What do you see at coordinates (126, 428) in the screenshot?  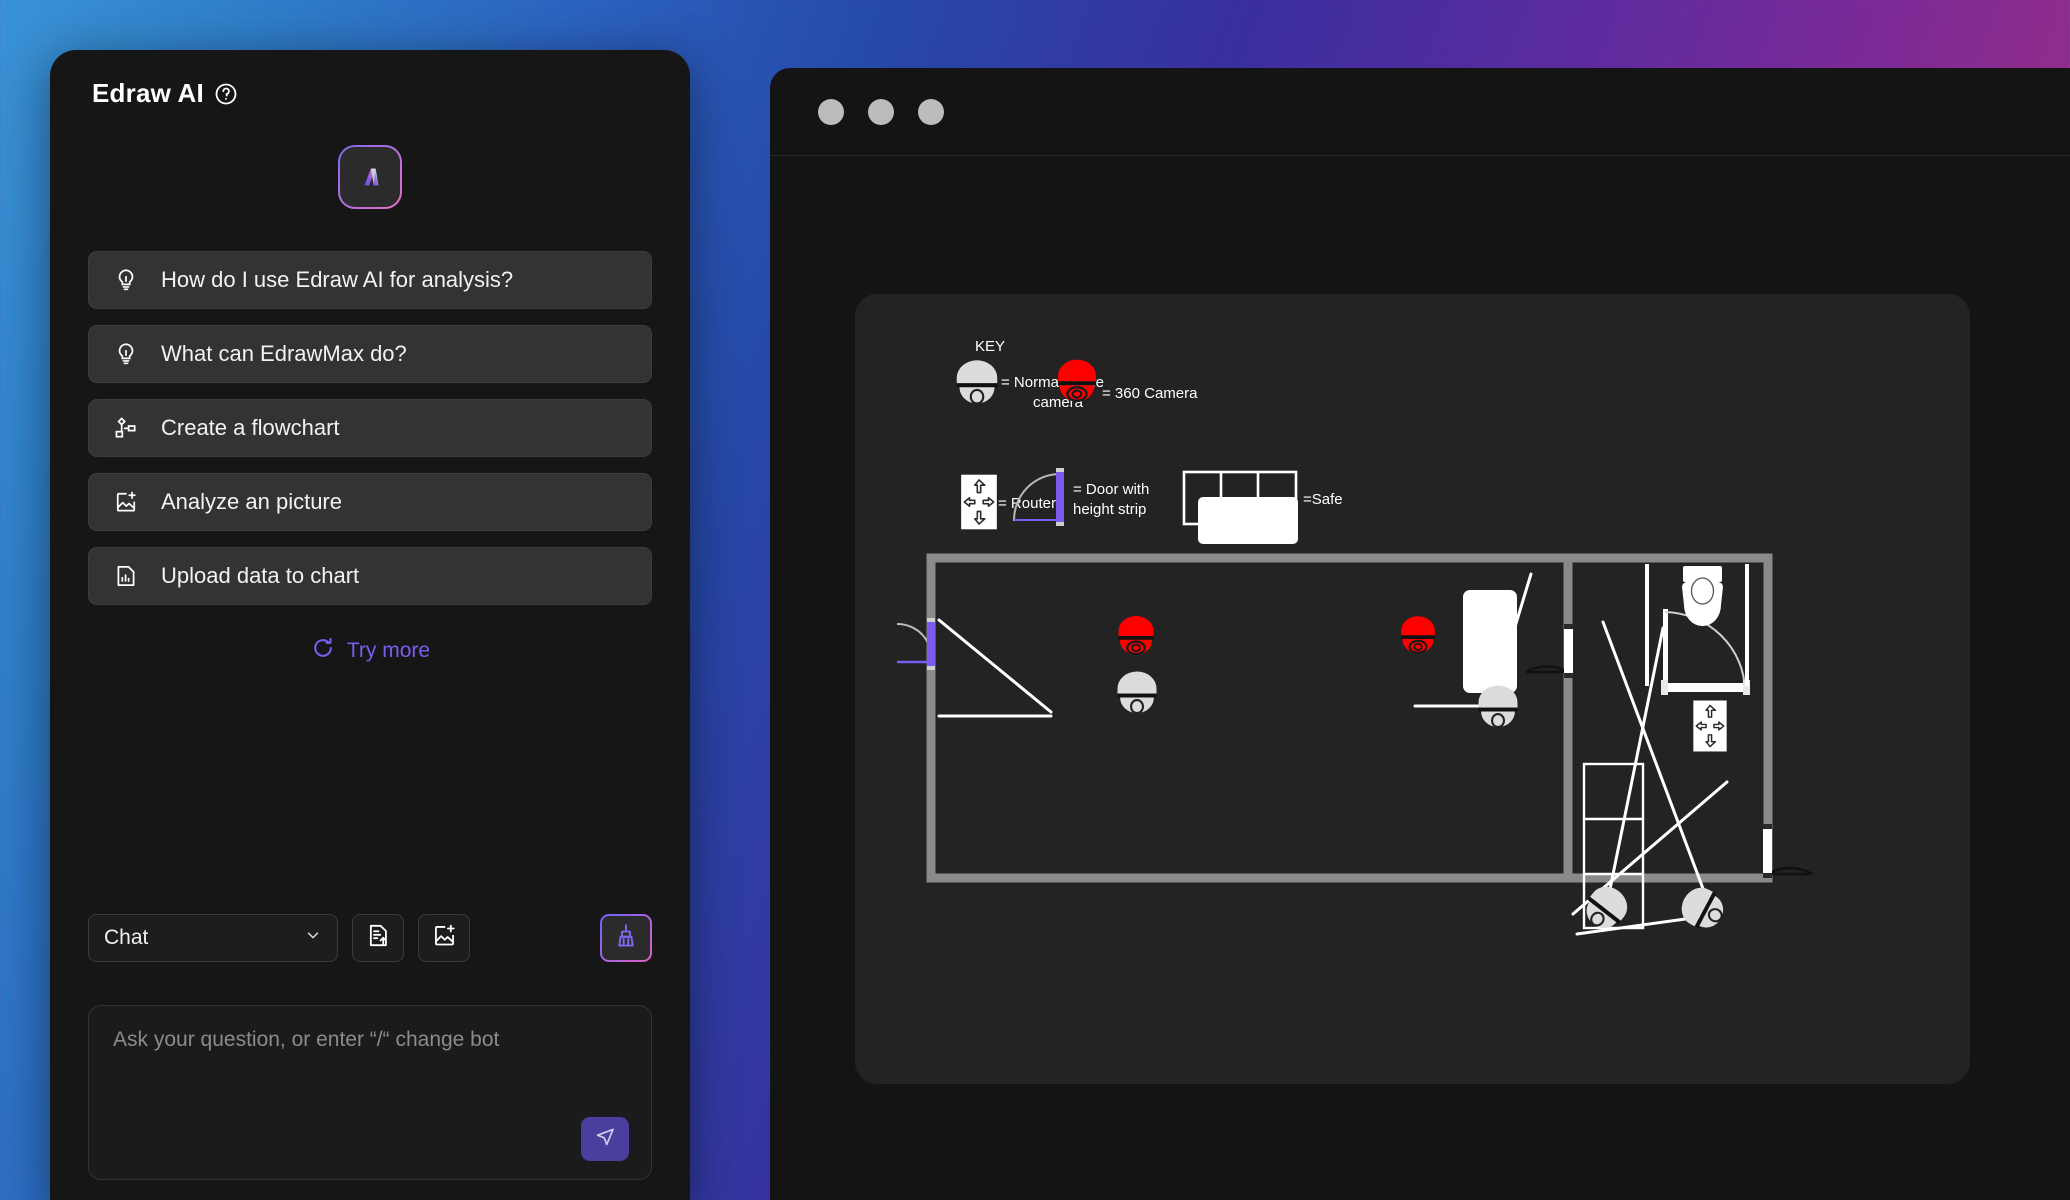 I see `flowchart-icon` at bounding box center [126, 428].